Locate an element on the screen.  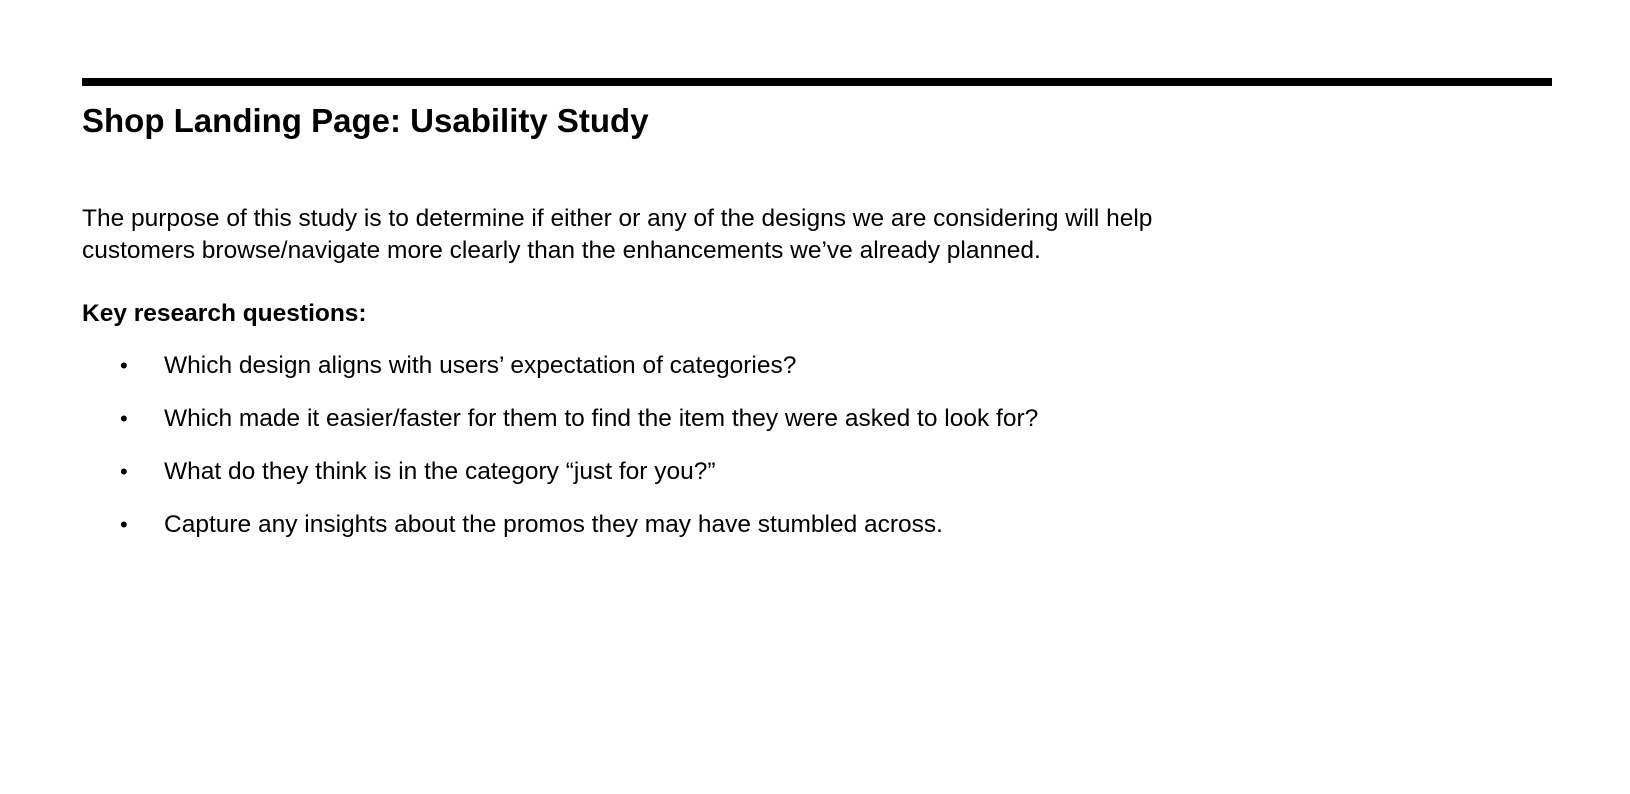
section-heading: Key research questions: is located at coordinates (224, 313).